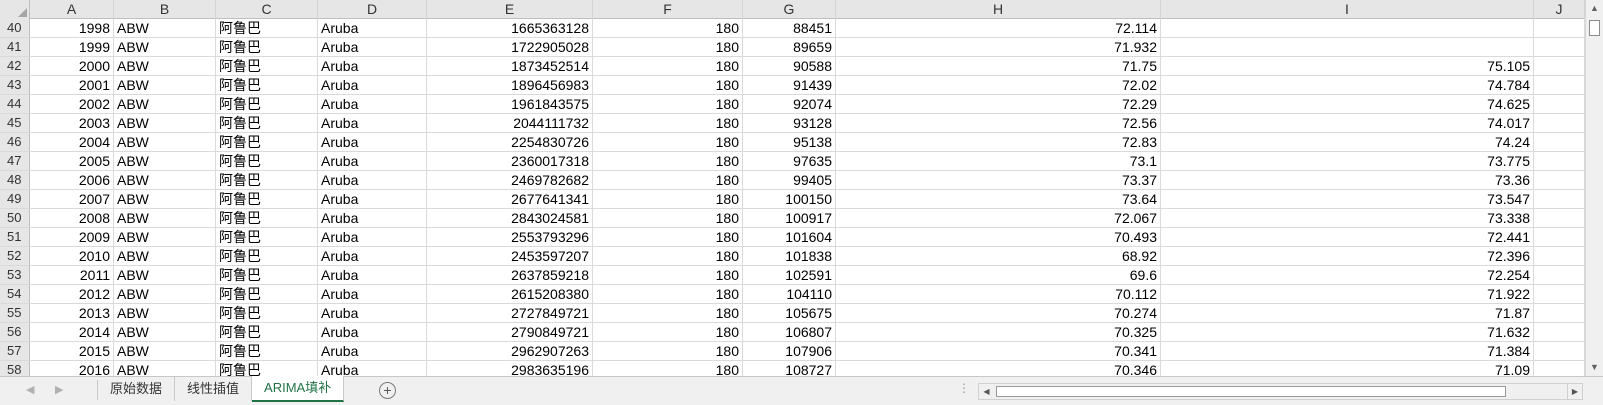 This screenshot has width=1603, height=405. What do you see at coordinates (998, 218) in the screenshot?
I see `cell-h: 72.067` at bounding box center [998, 218].